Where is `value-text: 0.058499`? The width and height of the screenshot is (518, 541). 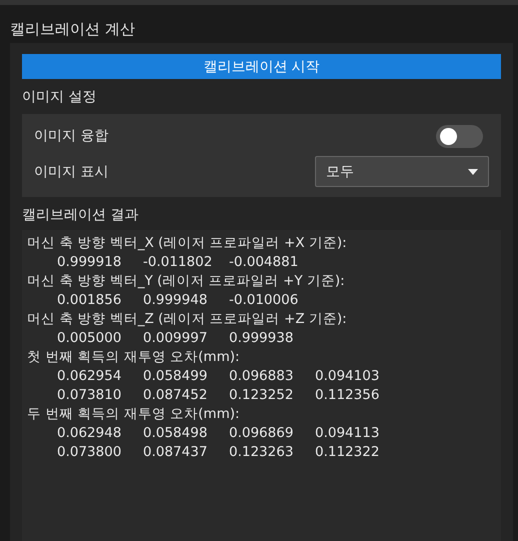 value-text: 0.058499 is located at coordinates (175, 376).